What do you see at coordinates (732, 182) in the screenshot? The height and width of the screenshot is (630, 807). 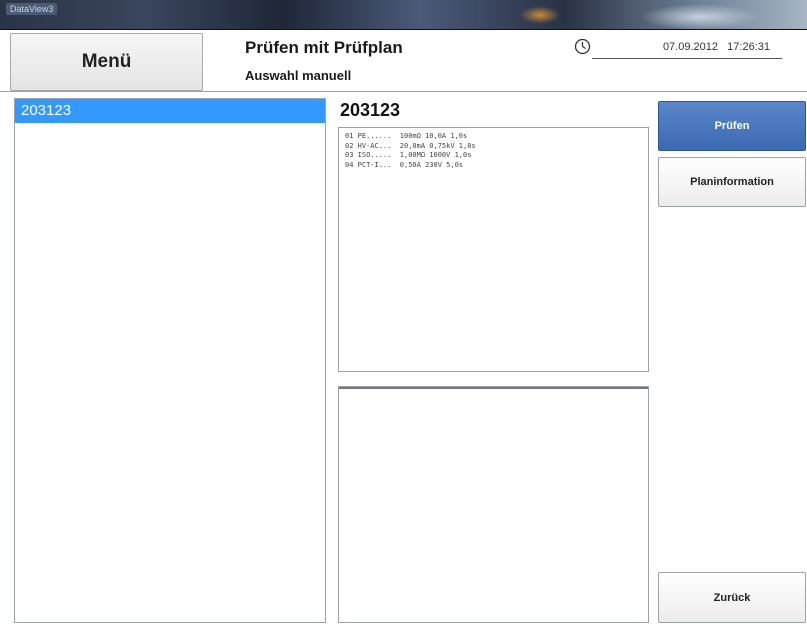 I see `planinformation-button: Planinformation` at bounding box center [732, 182].